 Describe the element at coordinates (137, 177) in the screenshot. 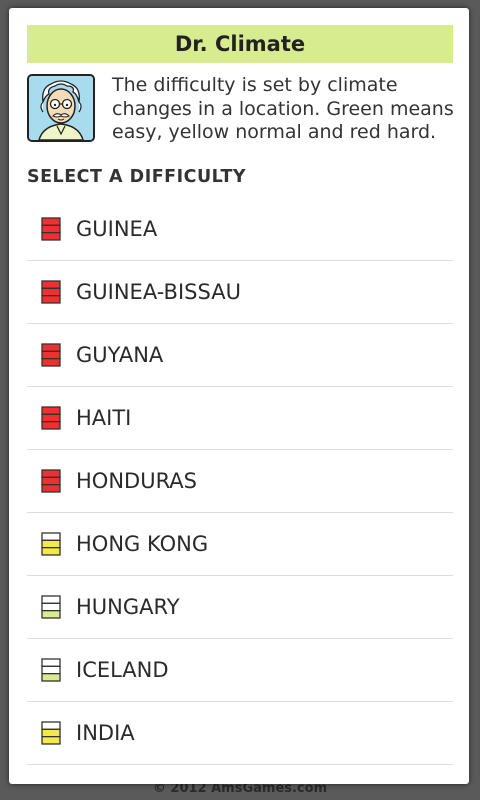

I see `section-heading: SELECT A DIFFICULTY` at that location.